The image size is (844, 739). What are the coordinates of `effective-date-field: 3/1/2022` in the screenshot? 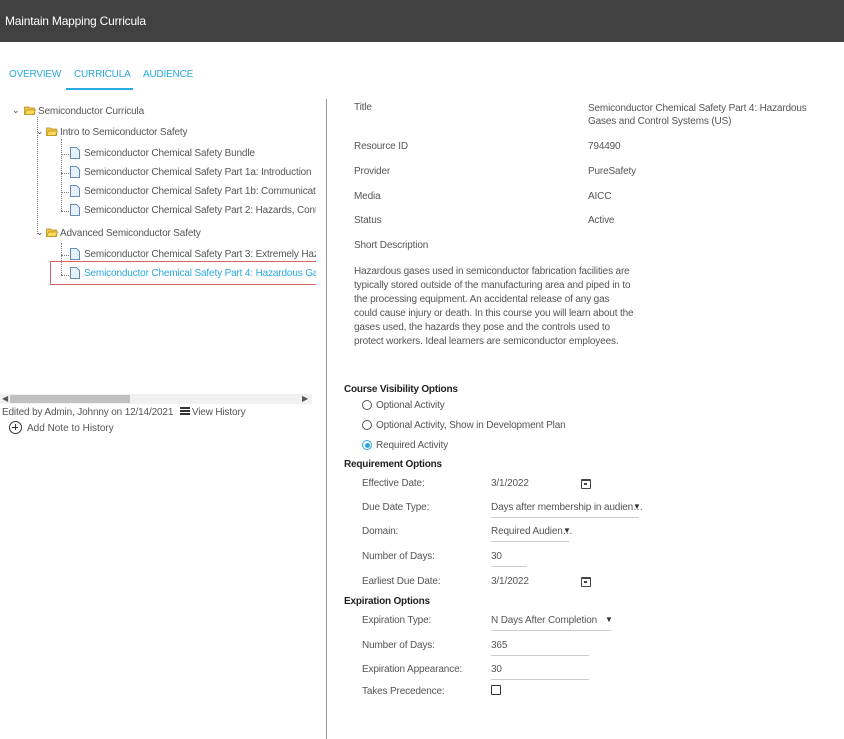 It's located at (528, 485).